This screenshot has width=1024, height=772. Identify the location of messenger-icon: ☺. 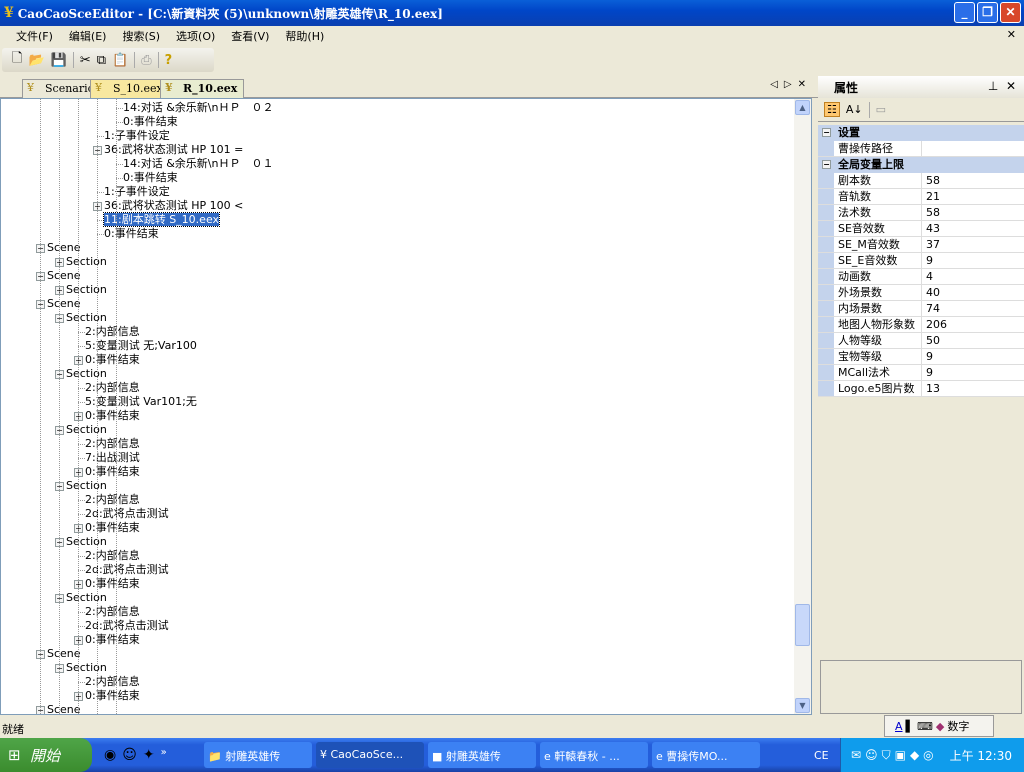
(129, 755).